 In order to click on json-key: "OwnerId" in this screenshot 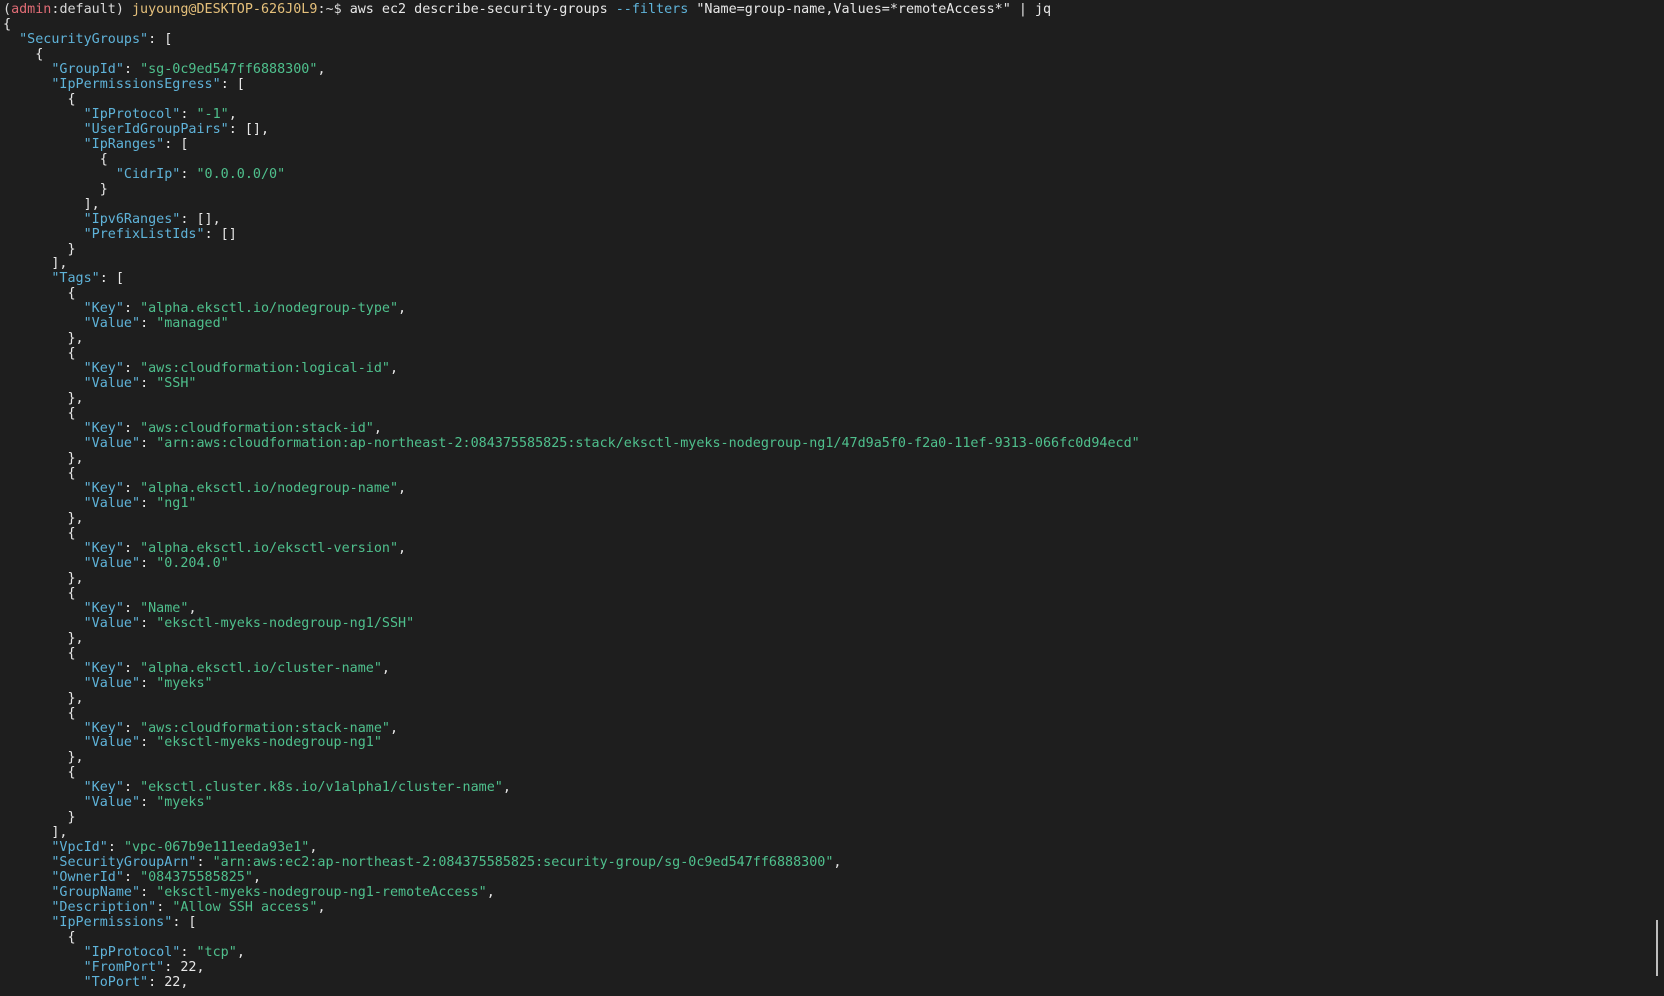, I will do `click(87, 878)`.